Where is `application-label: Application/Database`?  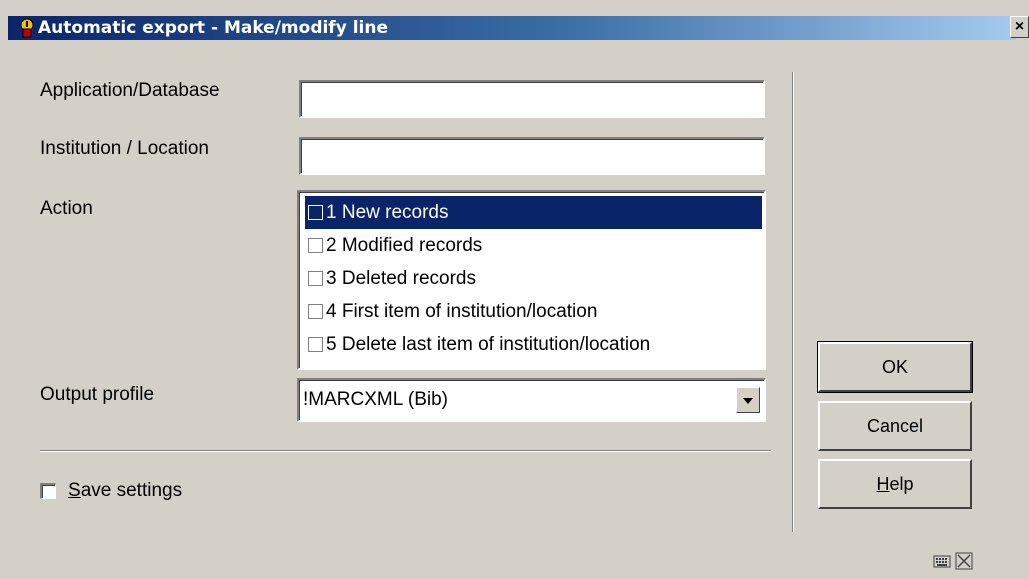 application-label: Application/Database is located at coordinates (130, 90).